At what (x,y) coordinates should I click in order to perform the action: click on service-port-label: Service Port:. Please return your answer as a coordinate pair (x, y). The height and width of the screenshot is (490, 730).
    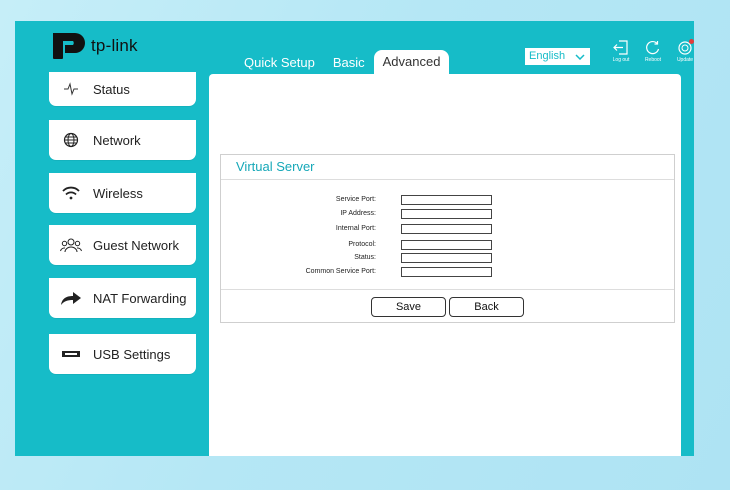
    Looking at the image, I should click on (355, 199).